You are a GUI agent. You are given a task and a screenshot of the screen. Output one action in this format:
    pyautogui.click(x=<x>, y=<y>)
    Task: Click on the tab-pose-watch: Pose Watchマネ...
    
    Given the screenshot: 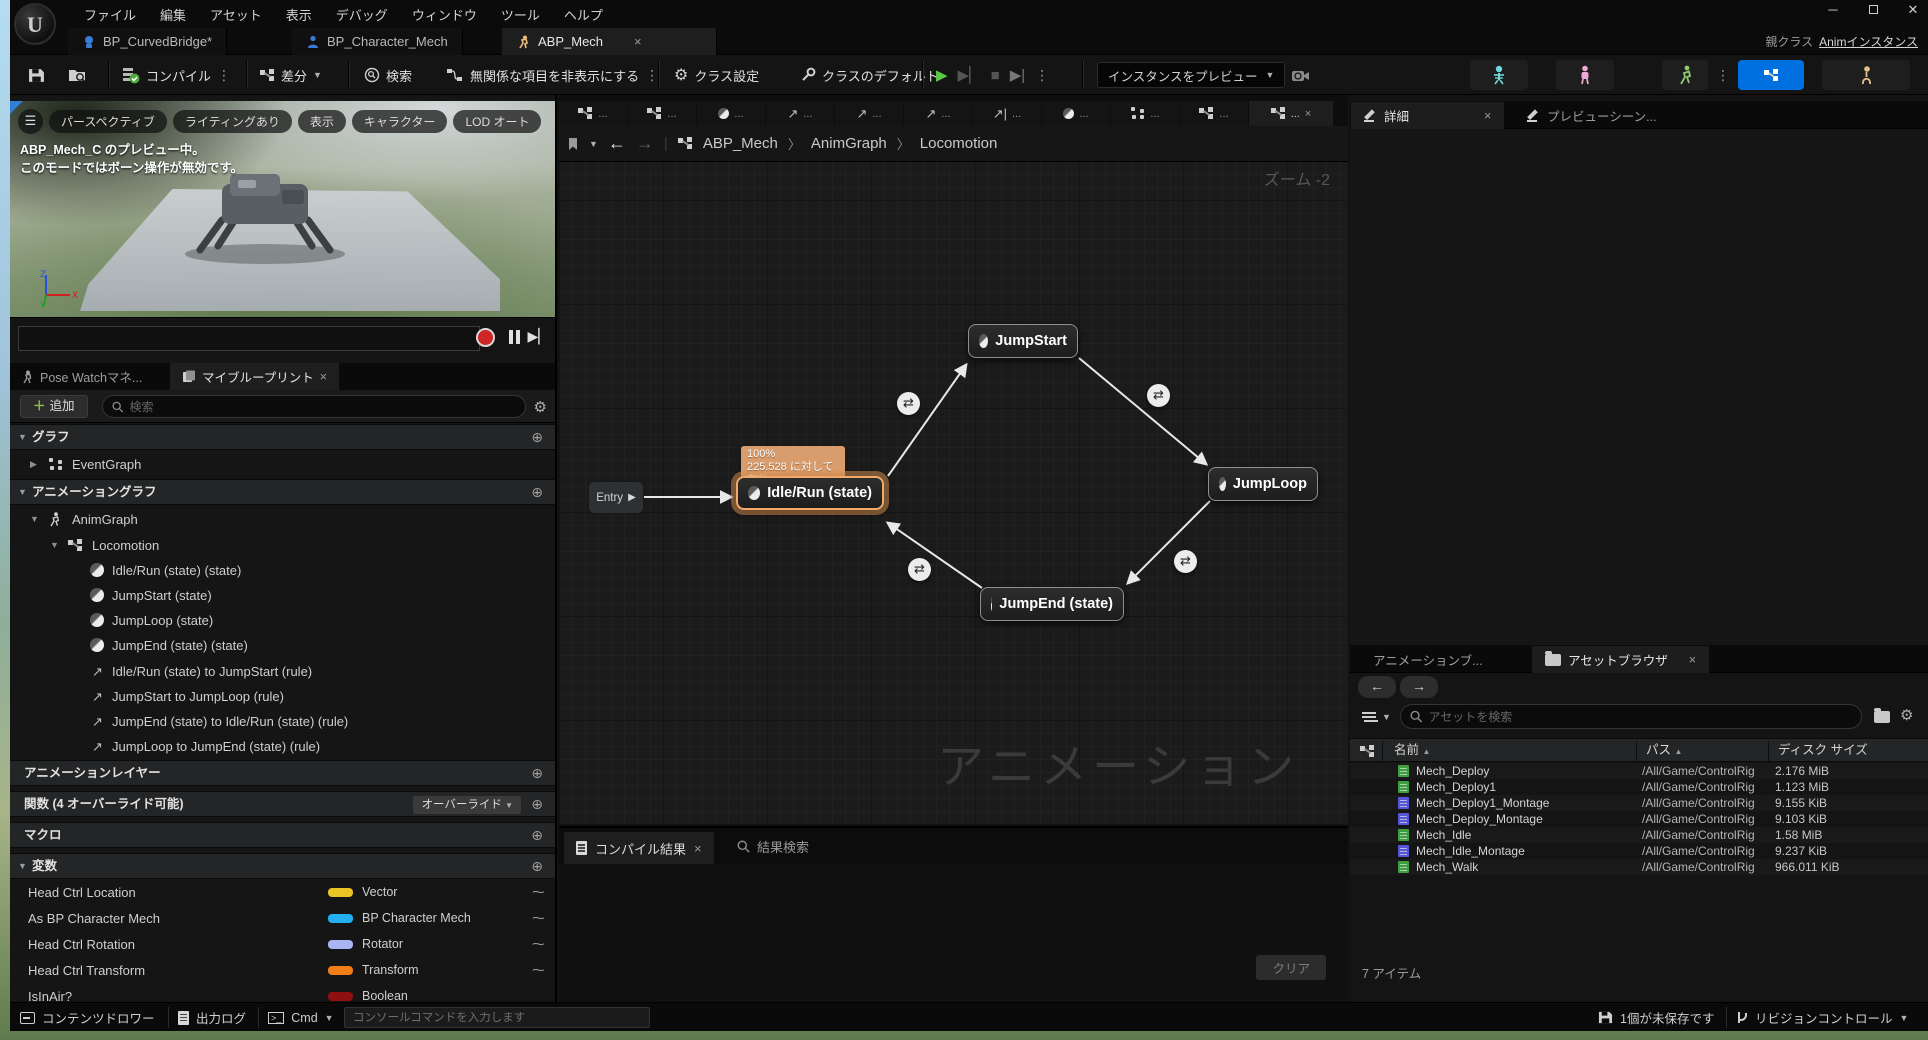 What is the action you would take?
    pyautogui.click(x=82, y=376)
    